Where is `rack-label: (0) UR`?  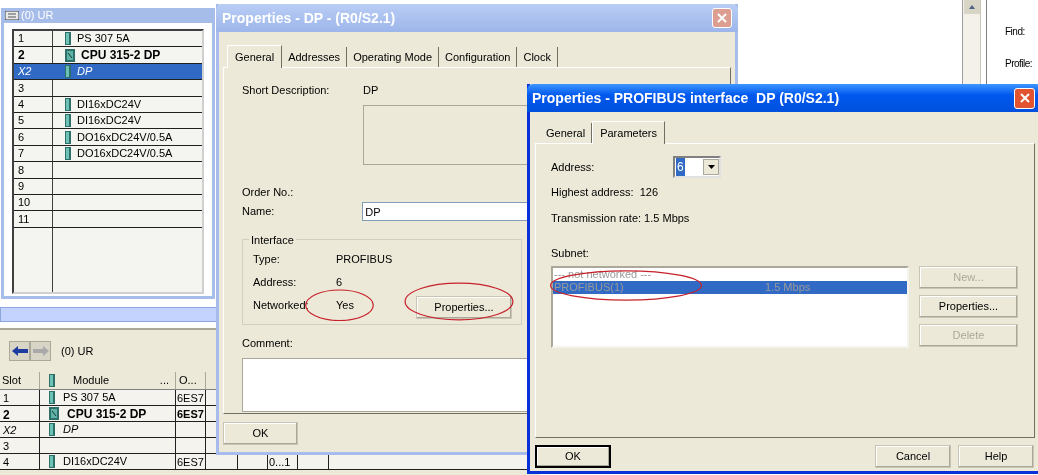 rack-label: (0) UR is located at coordinates (77, 351).